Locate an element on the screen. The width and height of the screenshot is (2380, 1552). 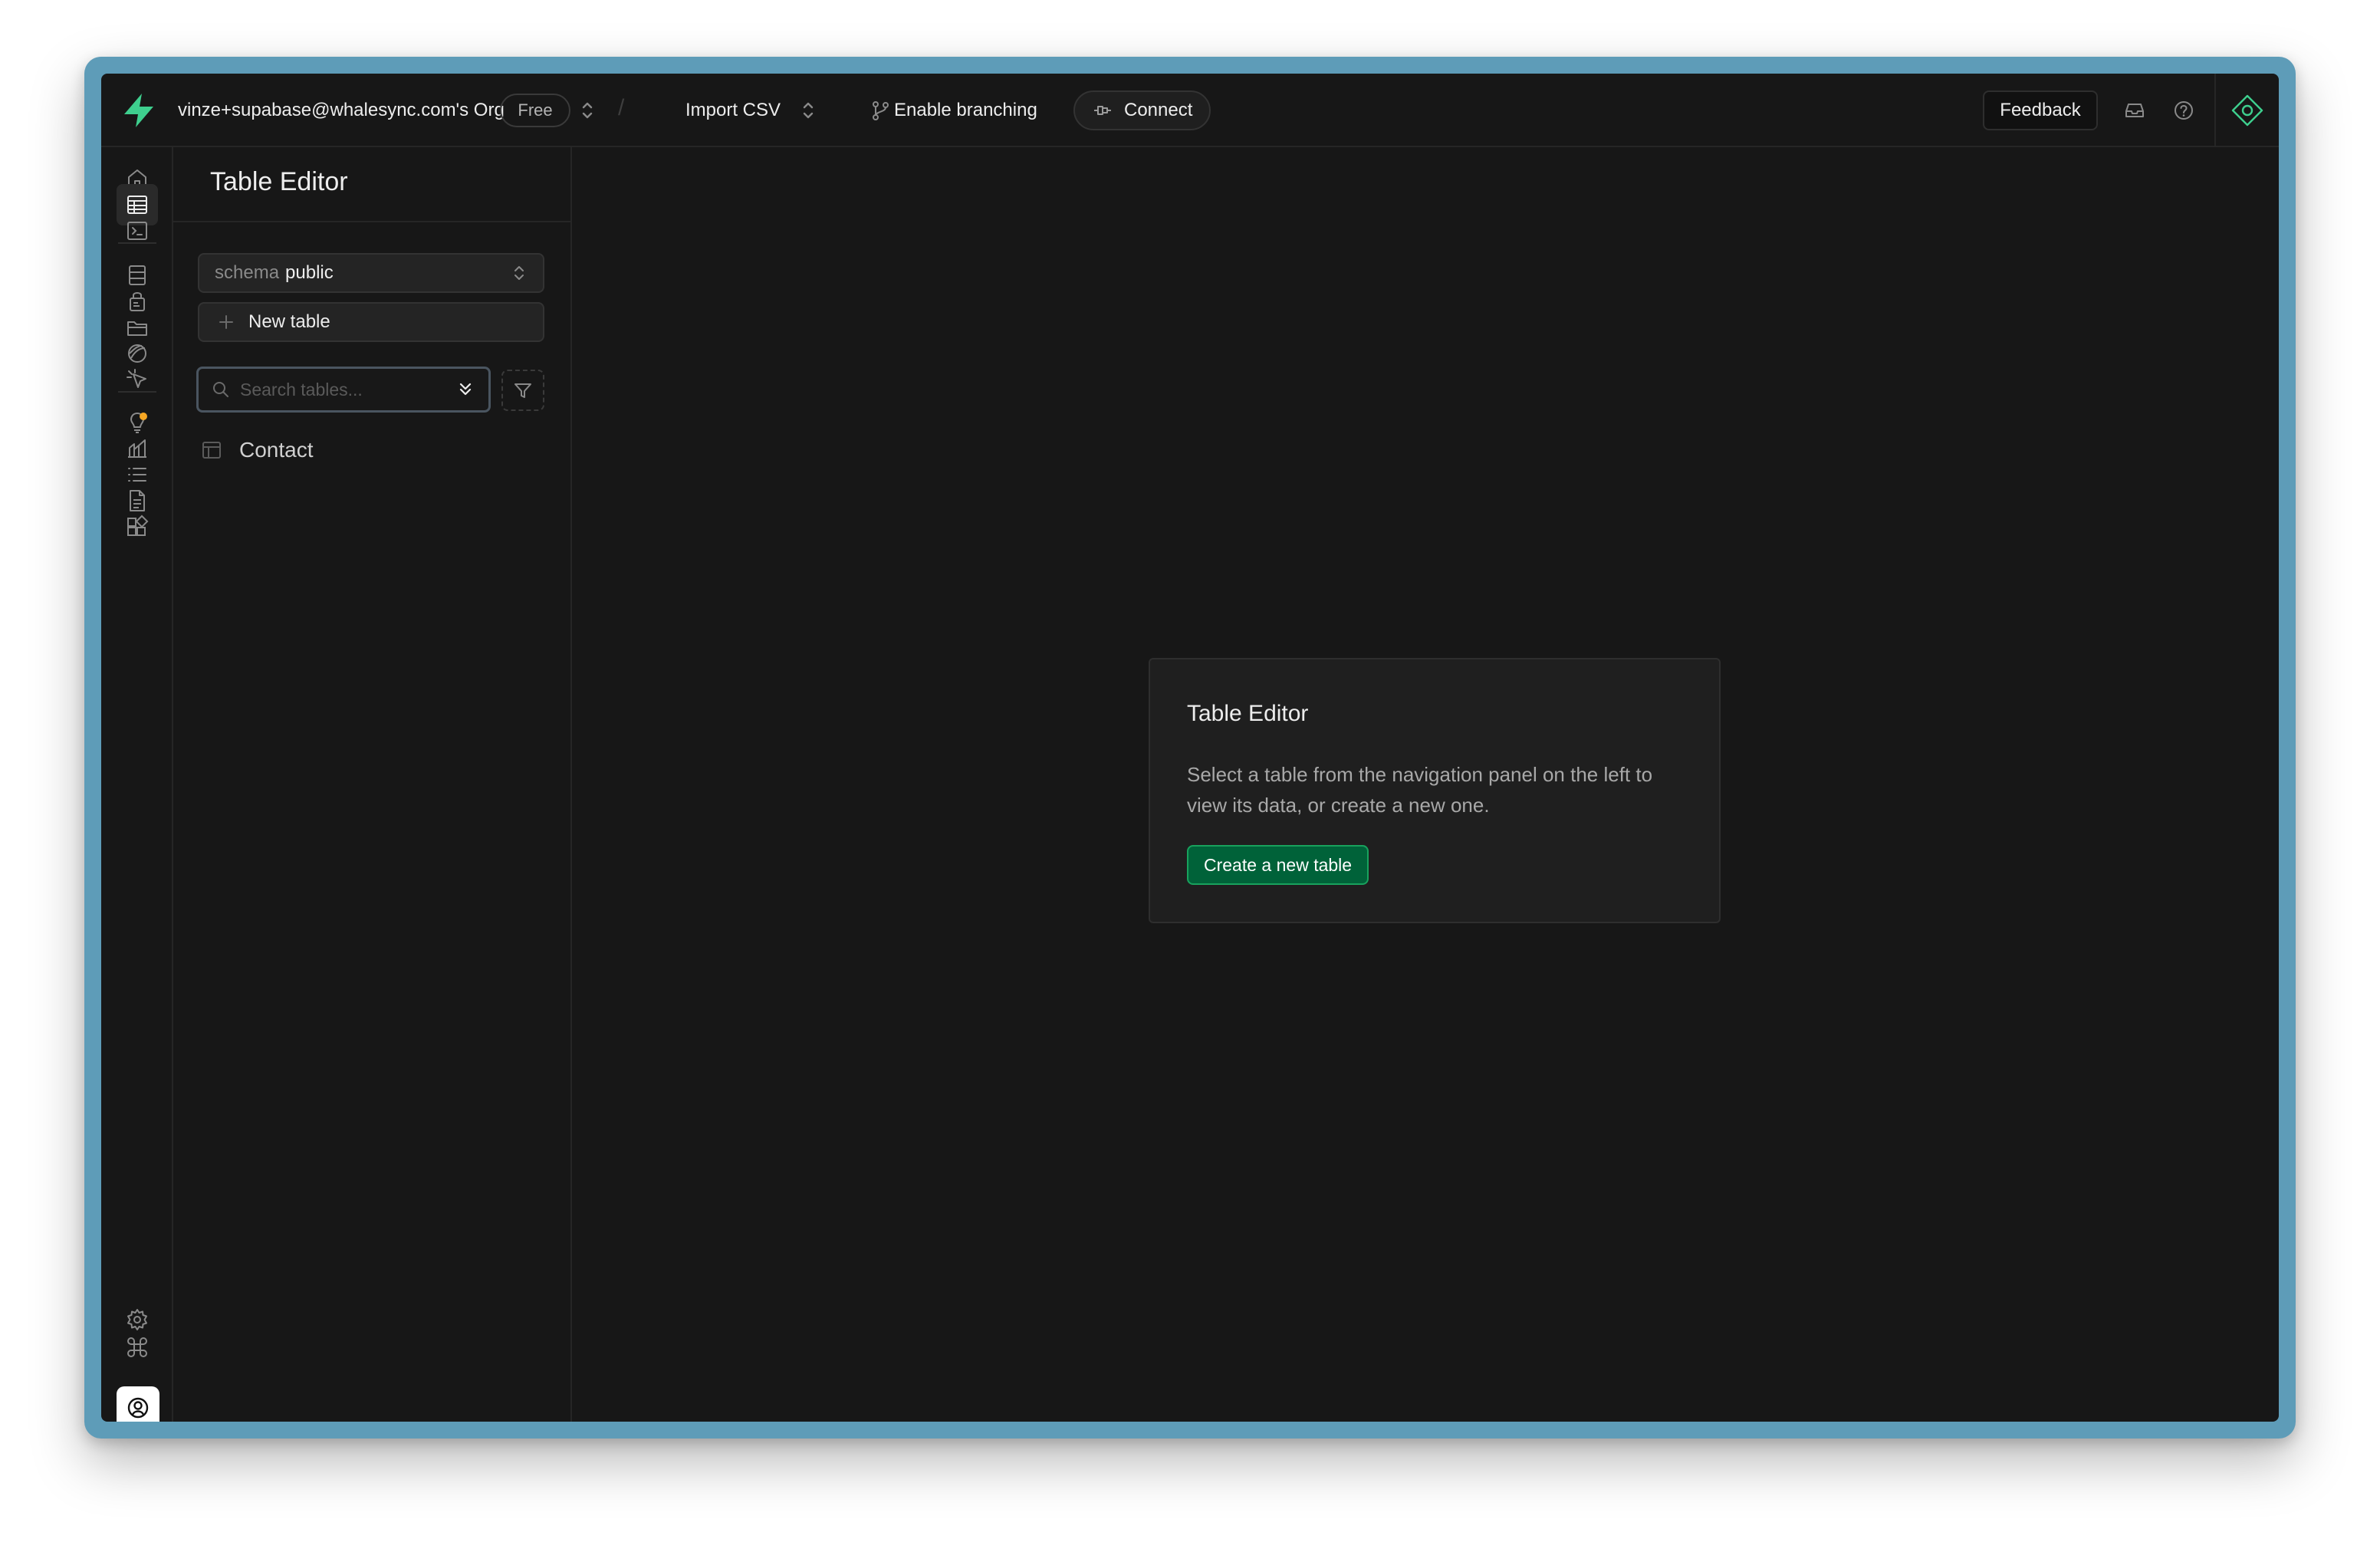
new-table-button: New table is located at coordinates (371, 322).